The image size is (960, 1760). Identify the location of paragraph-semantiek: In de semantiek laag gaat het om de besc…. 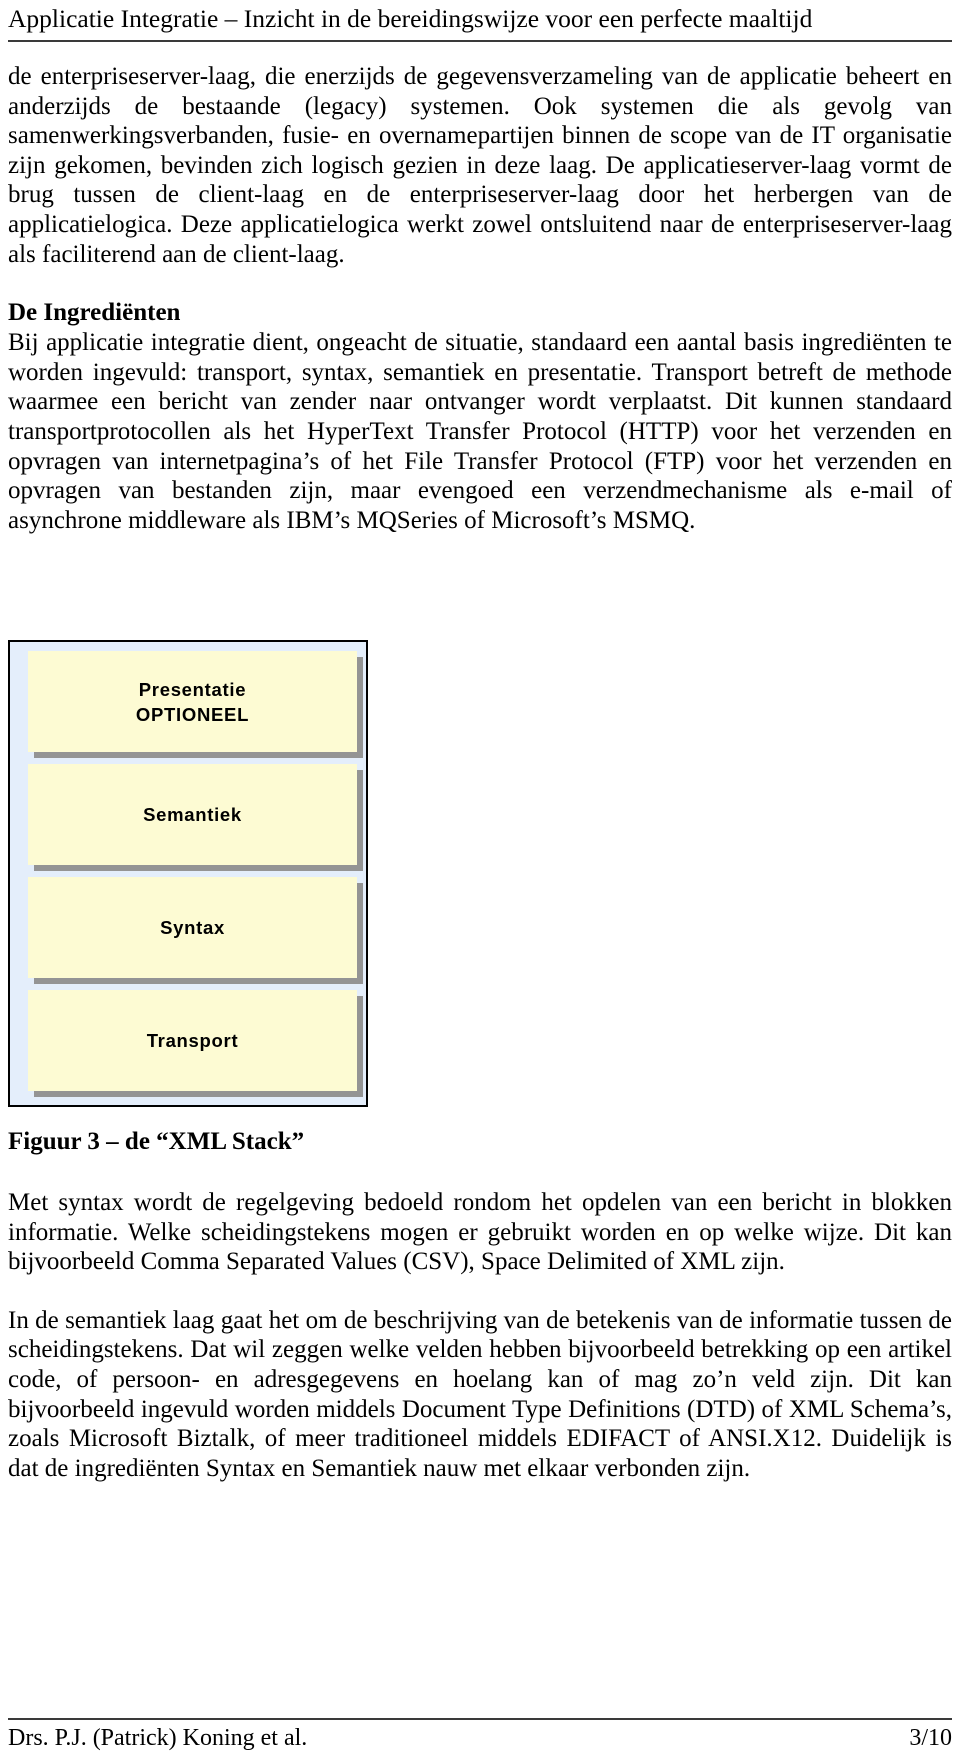
(480, 1394).